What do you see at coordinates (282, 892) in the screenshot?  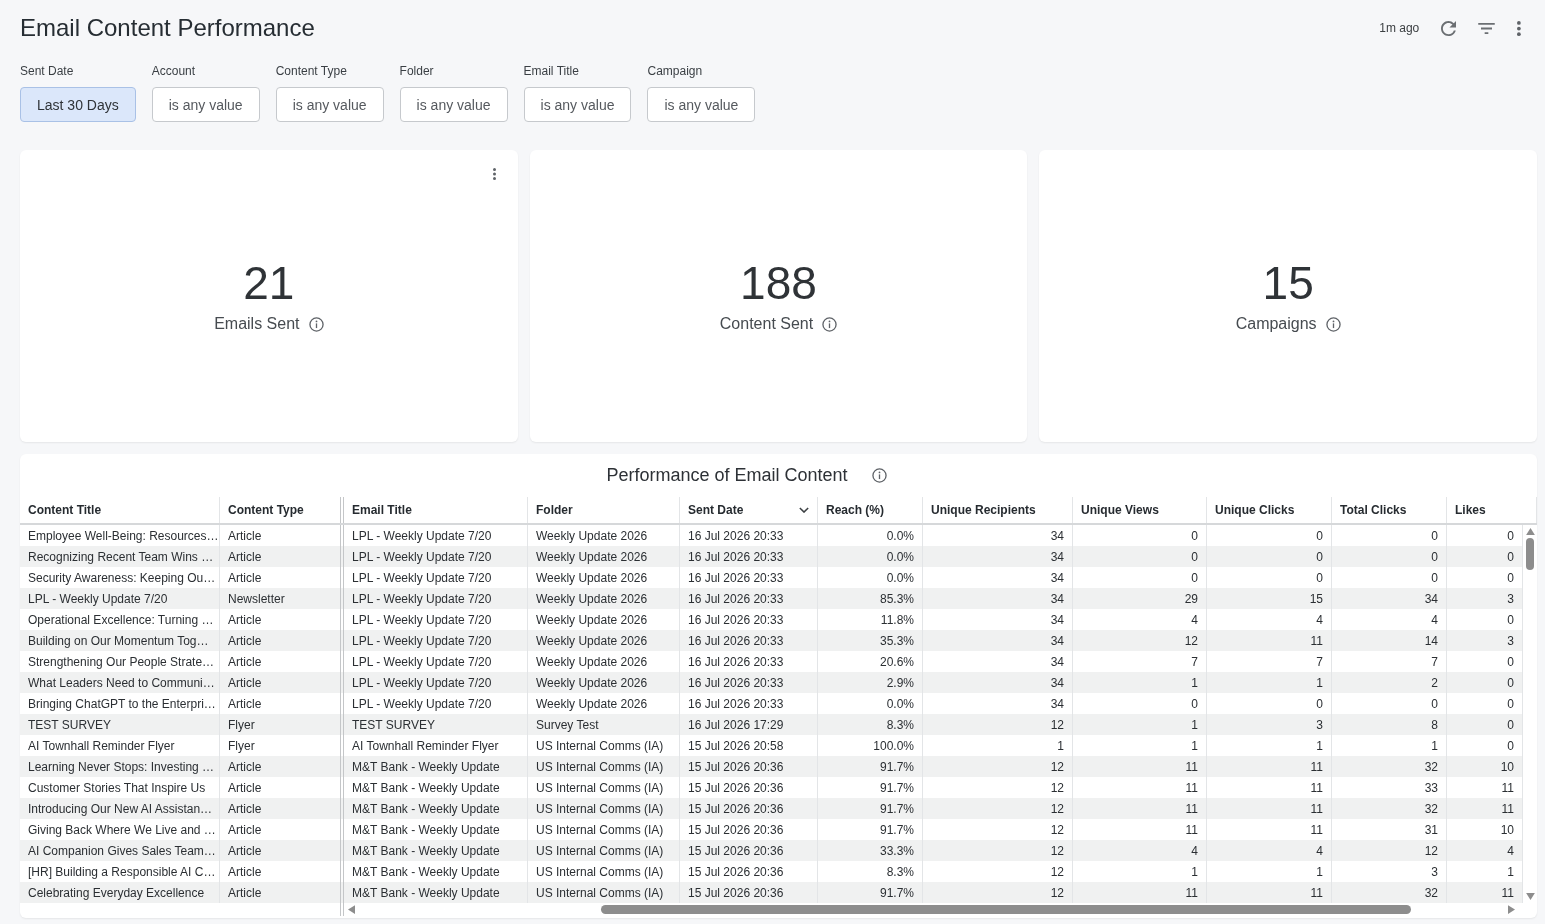 I see `table-cell: Article` at bounding box center [282, 892].